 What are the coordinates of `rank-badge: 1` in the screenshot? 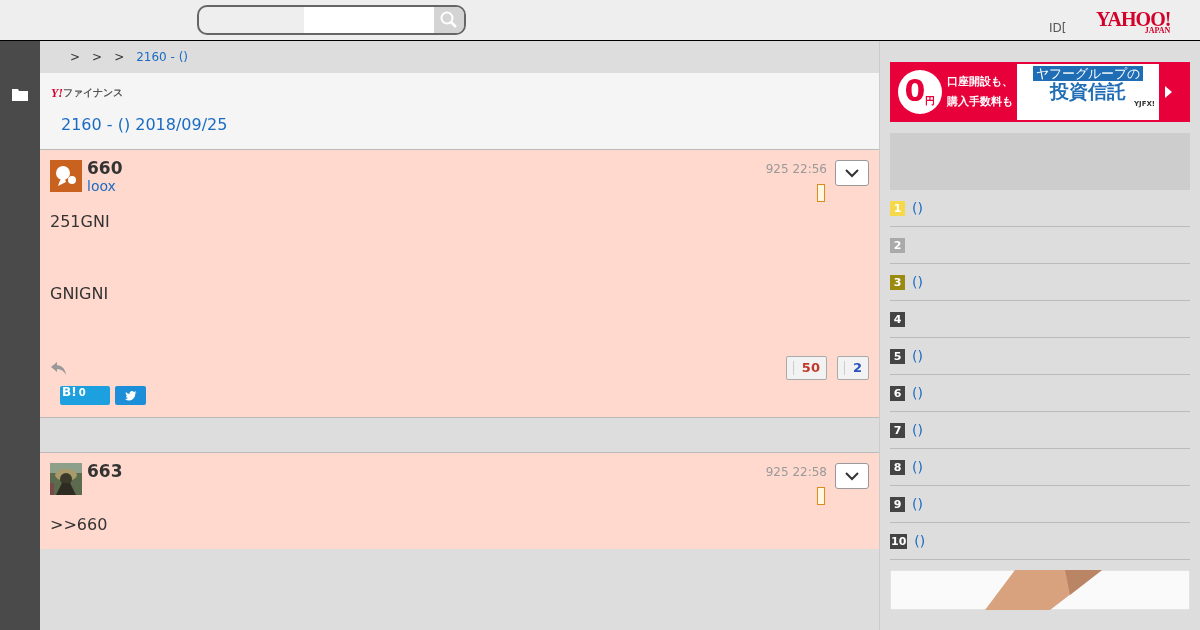 It's located at (897, 208).